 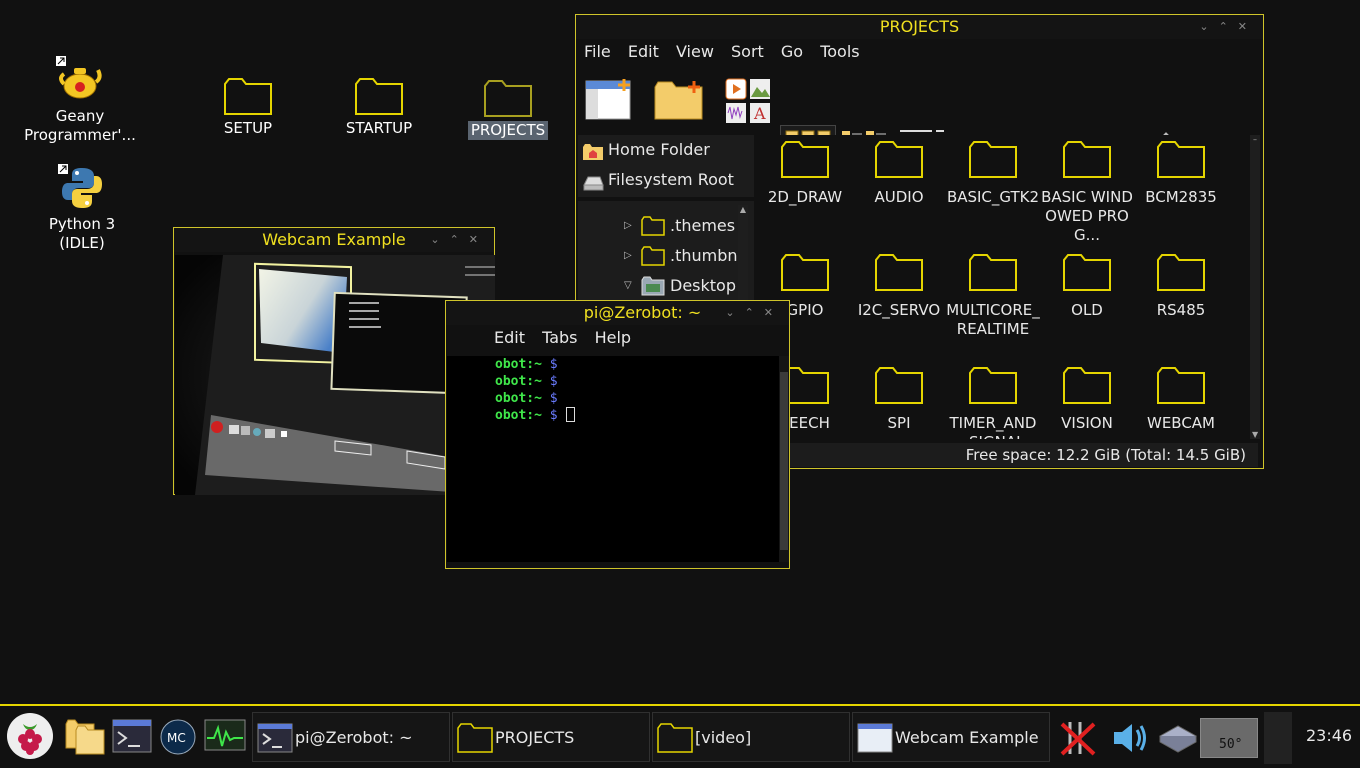 What do you see at coordinates (1181, 174) in the screenshot?
I see `folder-item: BCM2835` at bounding box center [1181, 174].